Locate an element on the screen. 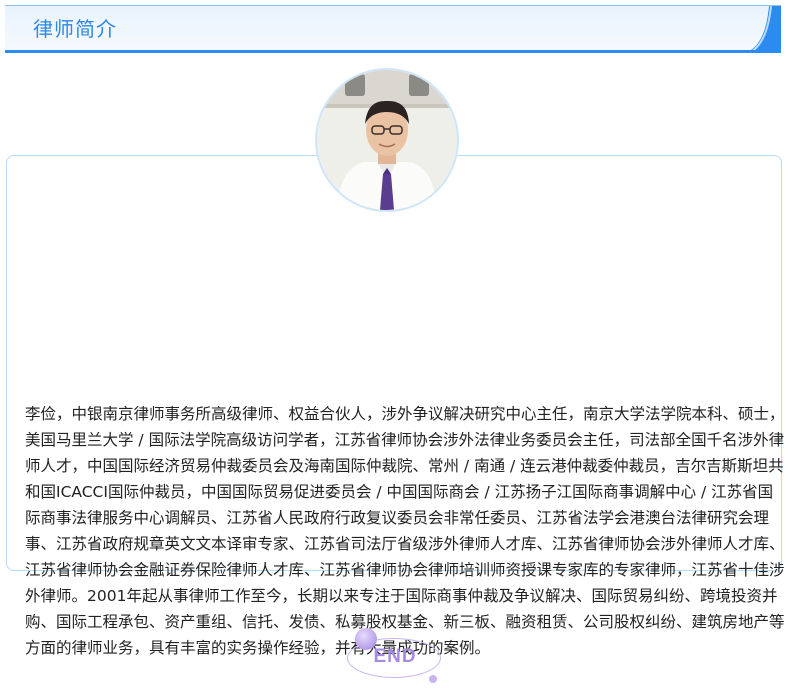 Image resolution: width=789 pixels, height=696 pixels. lawyer-portrait-icon is located at coordinates (387, 140).